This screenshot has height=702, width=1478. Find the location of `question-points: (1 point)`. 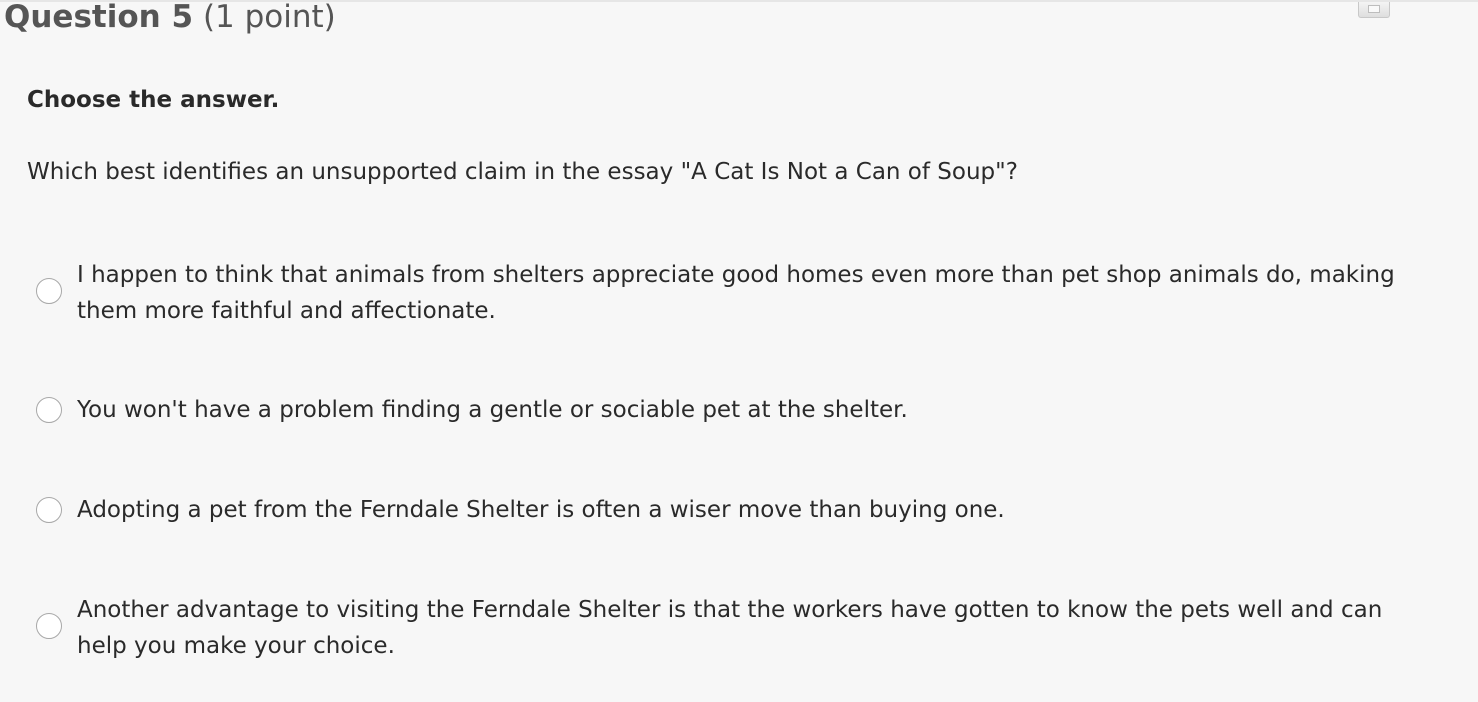

question-points: (1 point) is located at coordinates (269, 17).